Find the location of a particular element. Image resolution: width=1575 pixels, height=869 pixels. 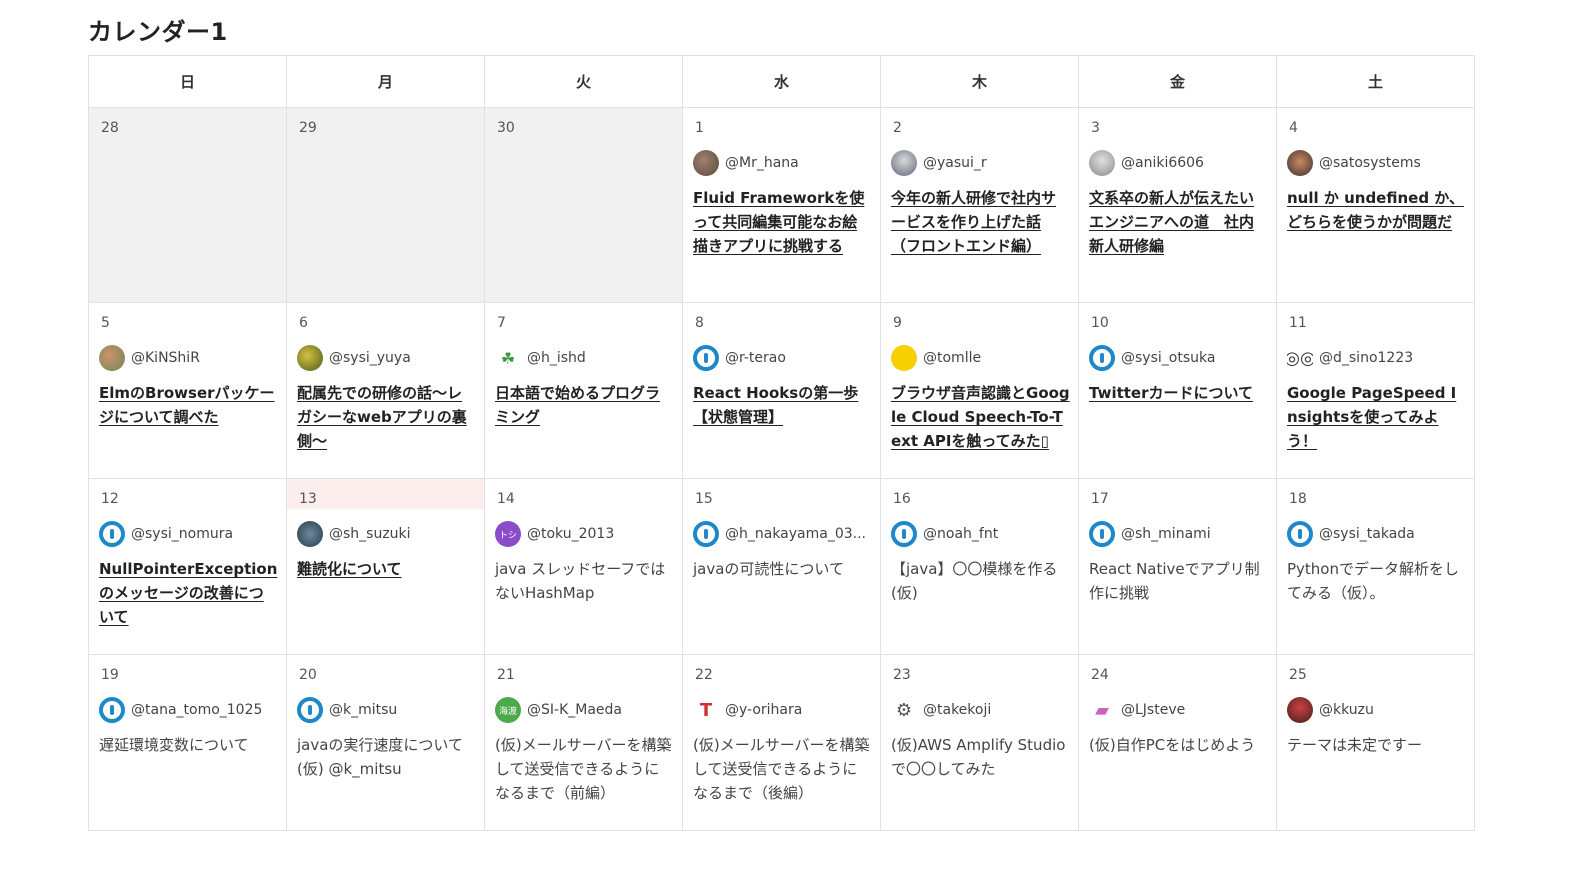

author-username: @satosystems is located at coordinates (1370, 163).